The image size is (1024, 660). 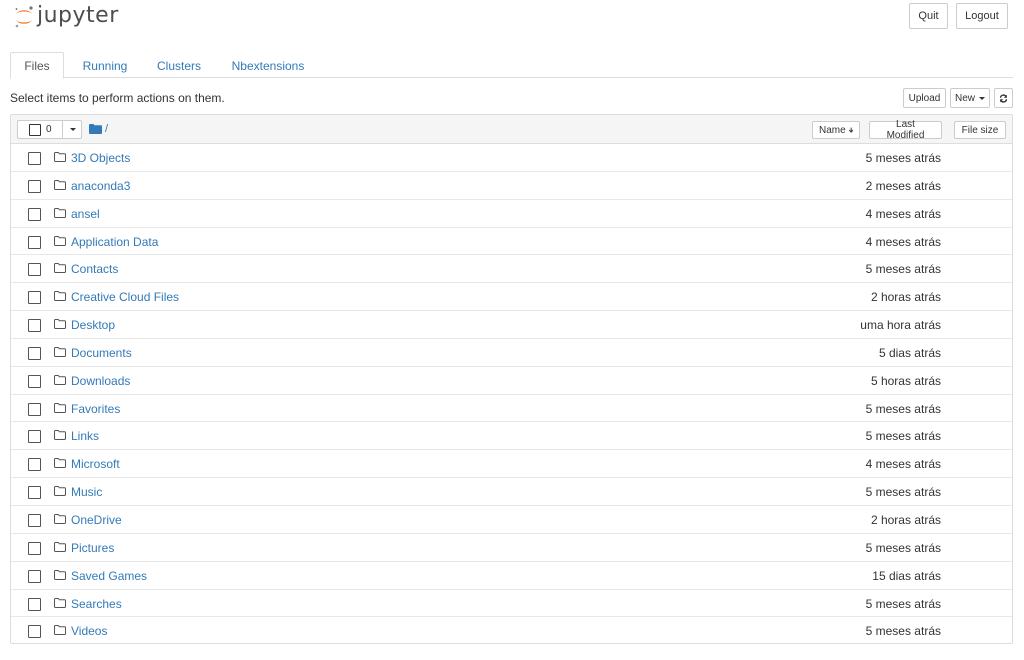 What do you see at coordinates (511, 129) in the screenshot?
I see `file-list-header: 0 / Name Last Modified File size` at bounding box center [511, 129].